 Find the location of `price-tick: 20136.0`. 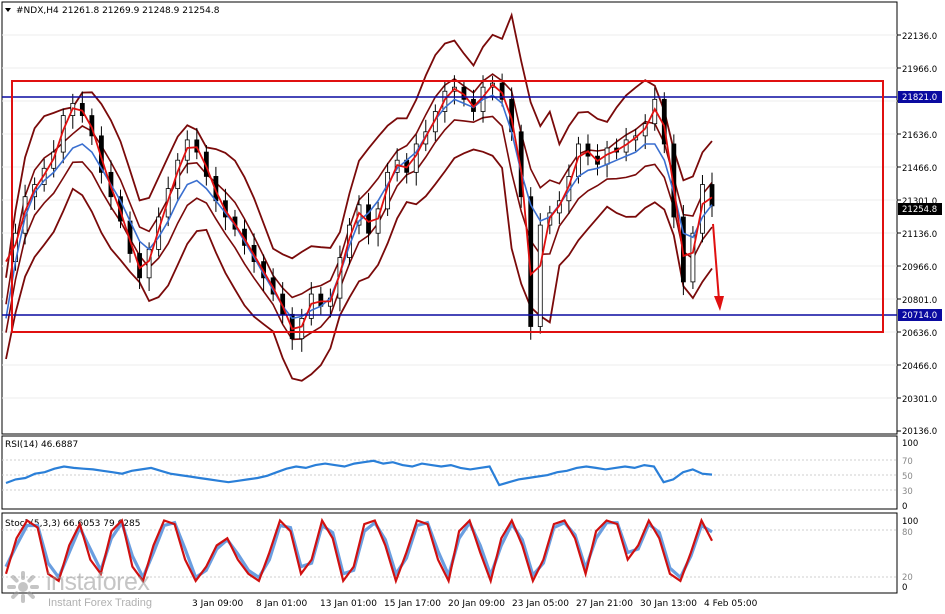

price-tick: 20136.0 is located at coordinates (919, 432).